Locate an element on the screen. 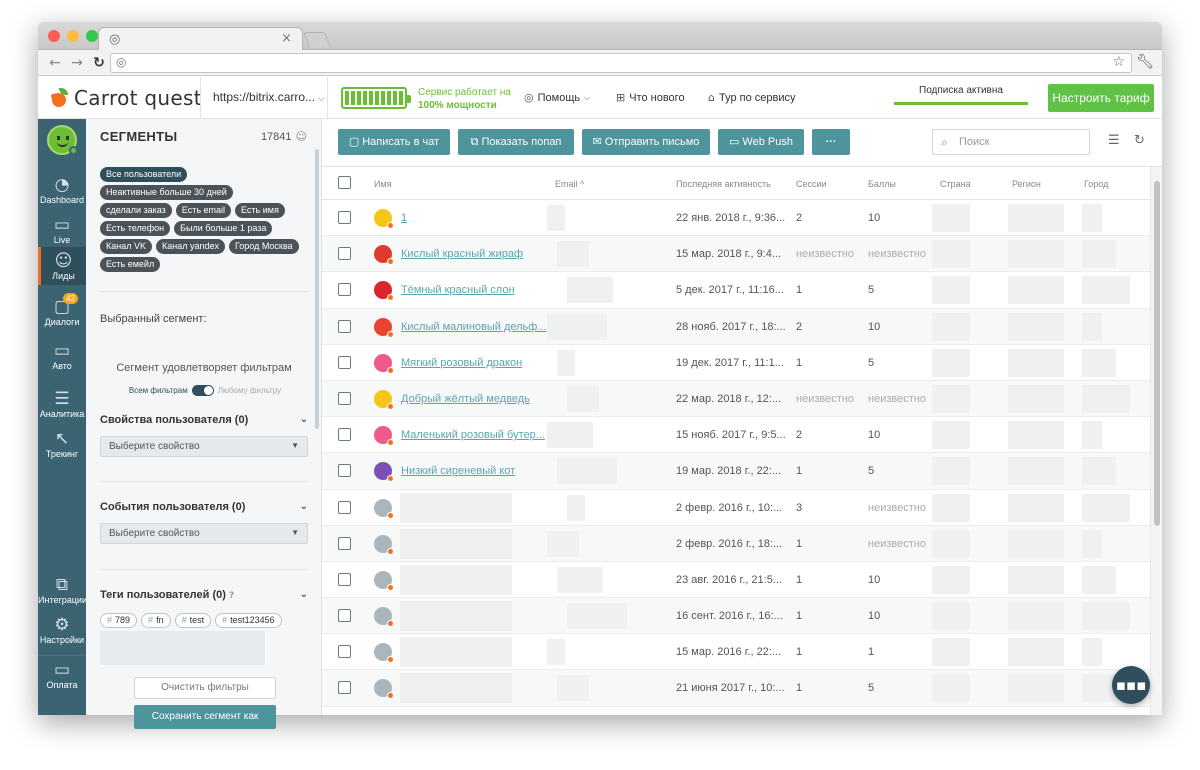 The image size is (1200, 770). segment-chip: Есть емейл is located at coordinates (130, 264).